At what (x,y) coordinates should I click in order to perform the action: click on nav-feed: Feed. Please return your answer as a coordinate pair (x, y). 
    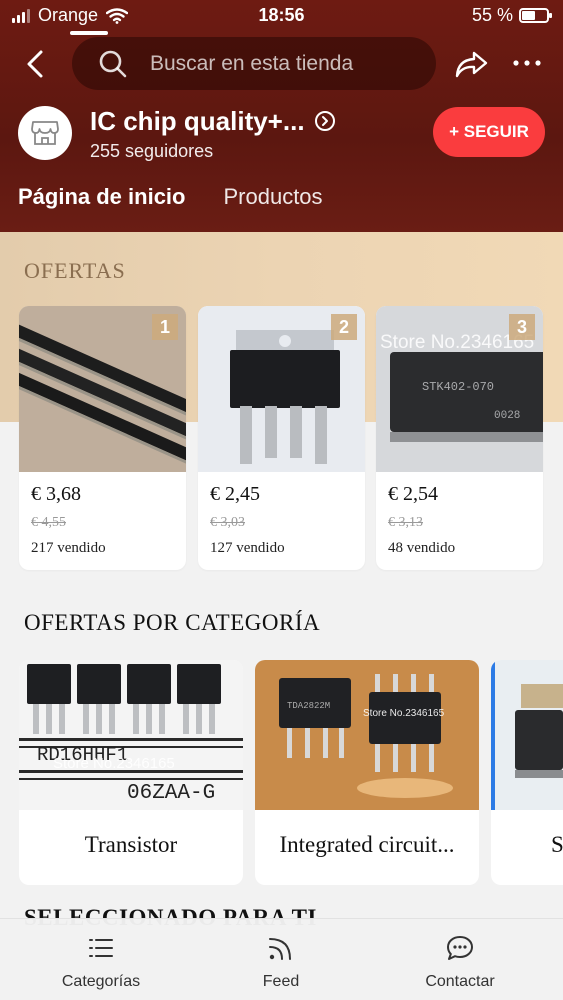
    Looking at the image, I should click on (281, 959).